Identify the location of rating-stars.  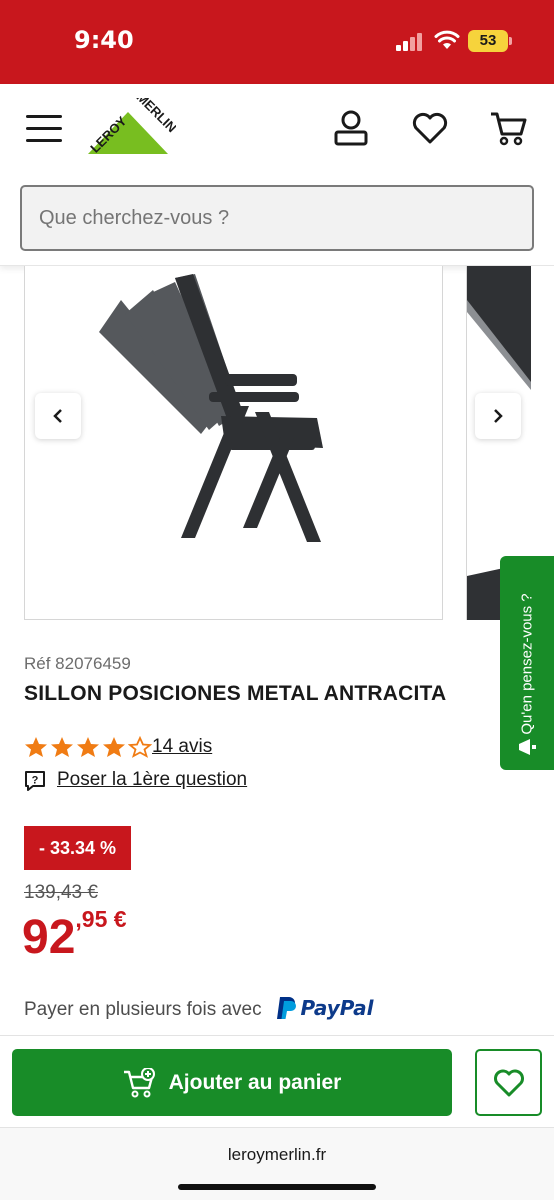
(88, 747).